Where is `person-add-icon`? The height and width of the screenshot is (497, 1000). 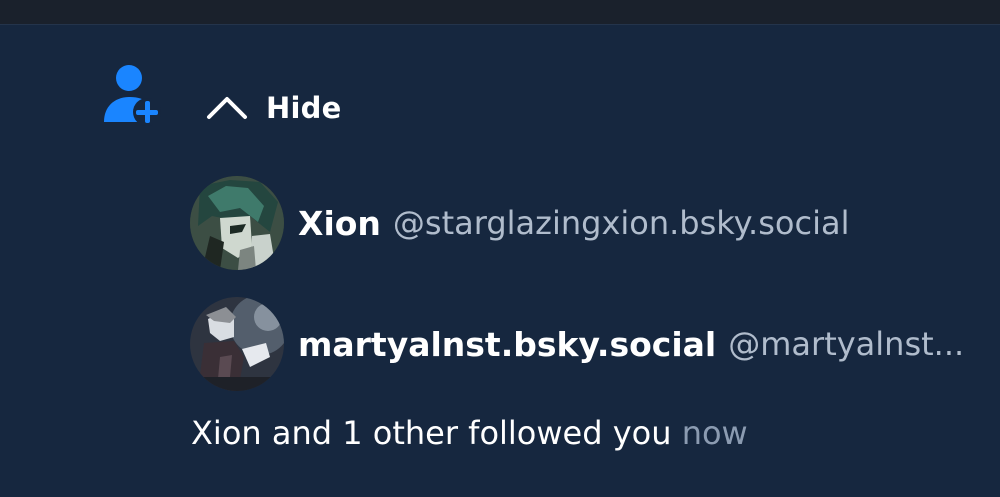
person-add-icon is located at coordinates (132, 95).